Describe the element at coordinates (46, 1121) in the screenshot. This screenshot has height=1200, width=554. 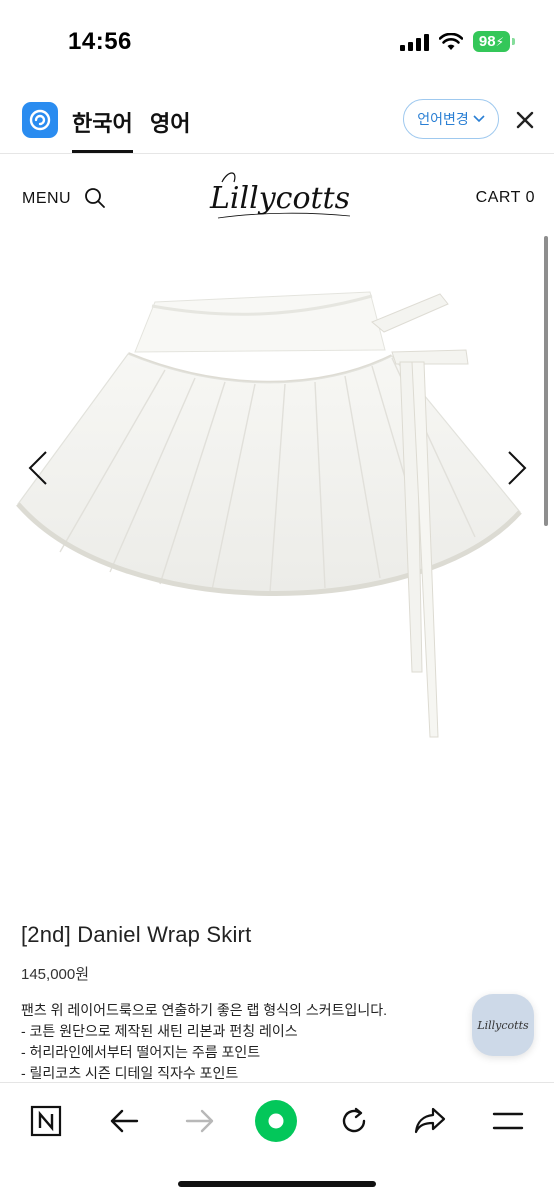
I see `naver-icon` at that location.